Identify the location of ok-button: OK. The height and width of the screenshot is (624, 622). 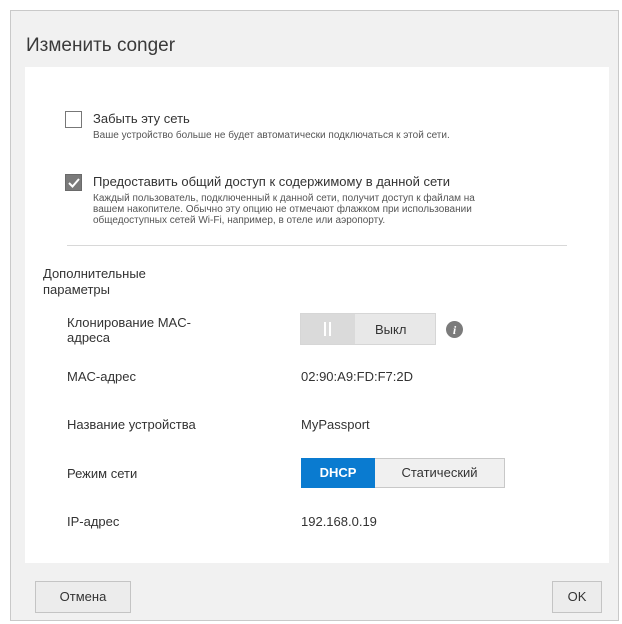
(577, 597).